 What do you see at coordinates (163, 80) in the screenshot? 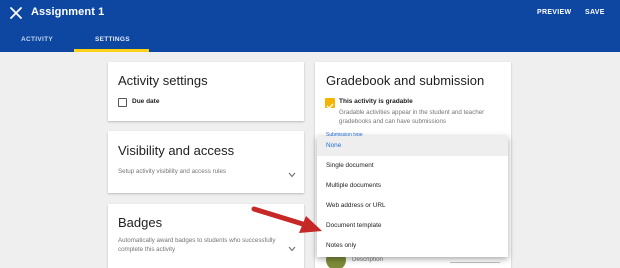
I see `activity-settings-title: Activity settings` at bounding box center [163, 80].